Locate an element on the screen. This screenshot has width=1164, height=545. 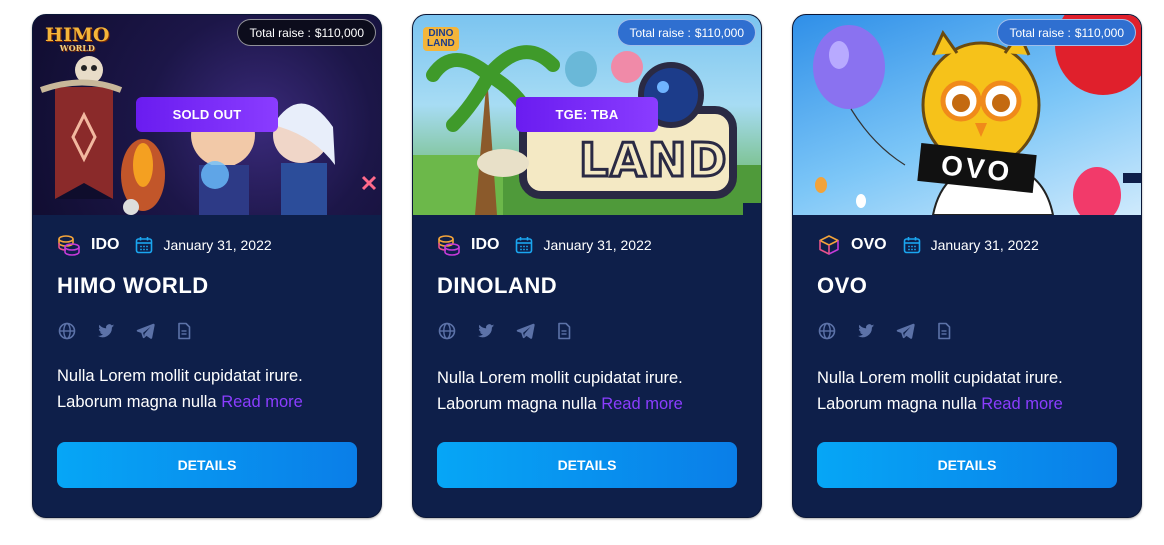
project-title: OVO is located at coordinates (842, 285).